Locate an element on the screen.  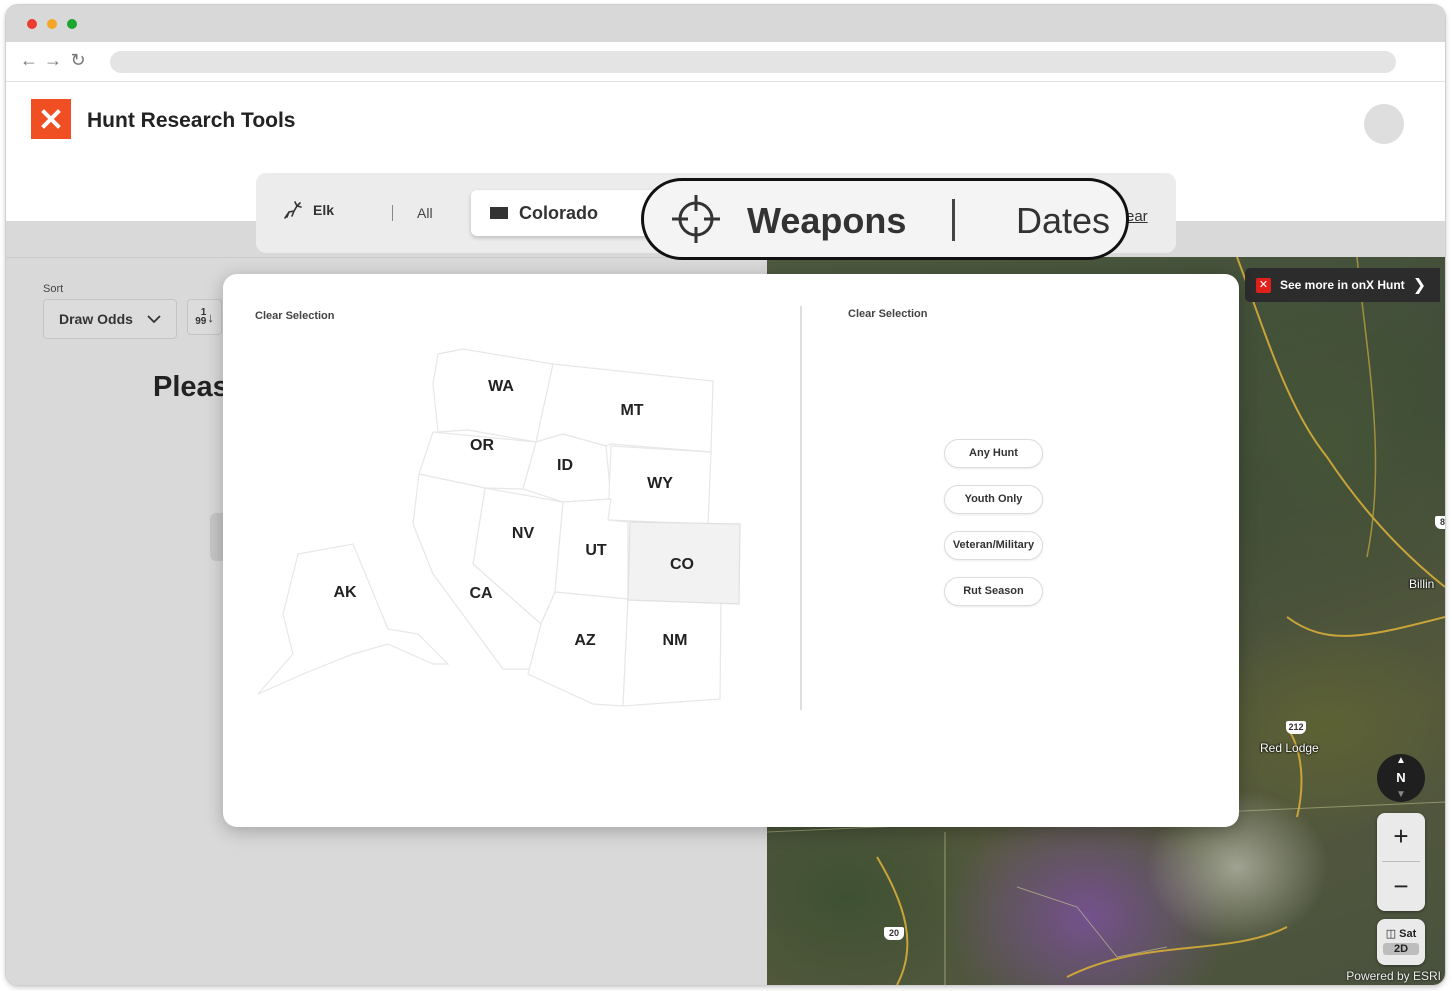
layer-label: ◫ Sat is located at coordinates (1401, 933).